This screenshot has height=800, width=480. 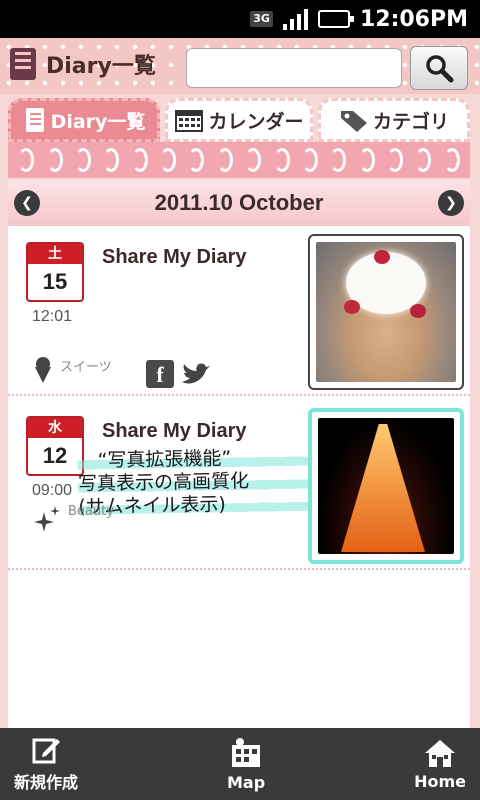 I want to click on next-month-button: ❯, so click(x=451, y=203).